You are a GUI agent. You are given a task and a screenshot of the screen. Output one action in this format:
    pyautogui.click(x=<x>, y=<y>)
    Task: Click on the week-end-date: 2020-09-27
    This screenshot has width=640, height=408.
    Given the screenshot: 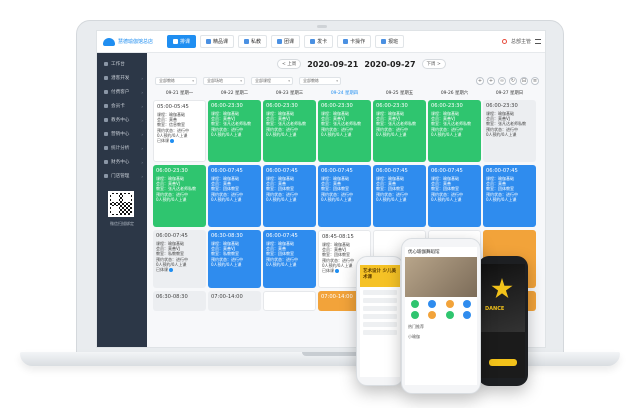 What is the action you would take?
    pyautogui.click(x=390, y=64)
    